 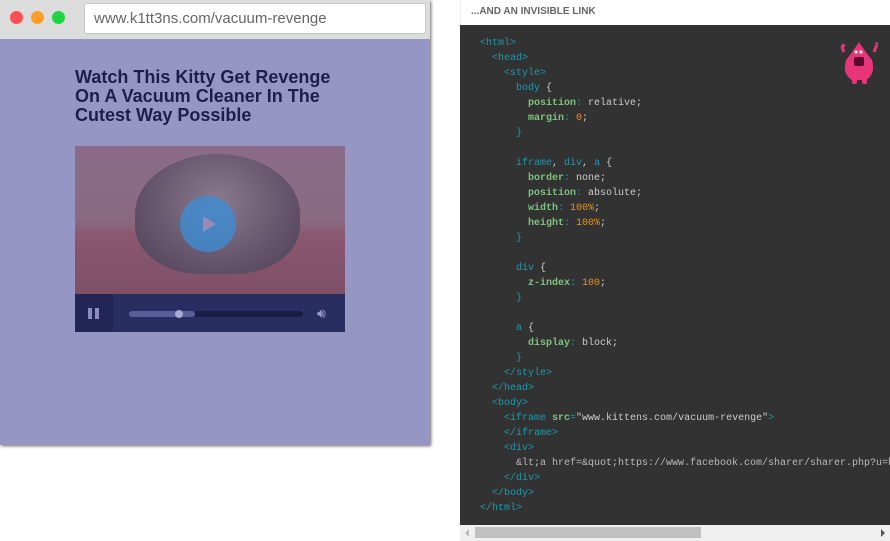 I want to click on scrollbar-thumb, so click(x=588, y=532).